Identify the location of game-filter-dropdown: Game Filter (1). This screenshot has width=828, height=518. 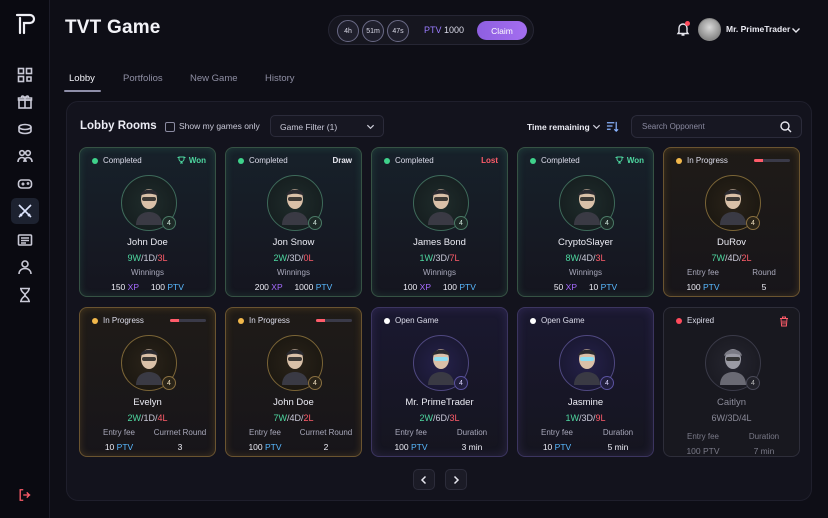
(327, 126).